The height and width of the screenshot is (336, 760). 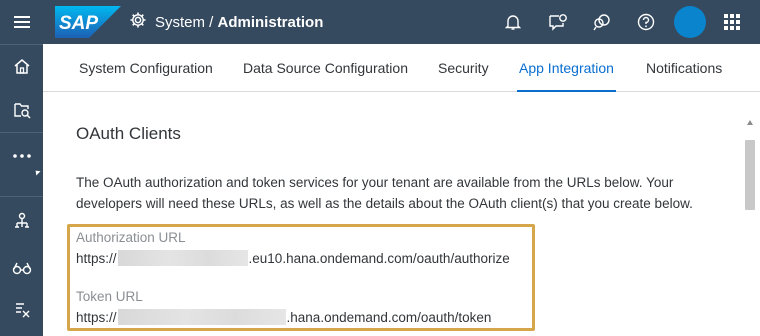 What do you see at coordinates (750, 214) in the screenshot?
I see `vertical-scrollbar` at bounding box center [750, 214].